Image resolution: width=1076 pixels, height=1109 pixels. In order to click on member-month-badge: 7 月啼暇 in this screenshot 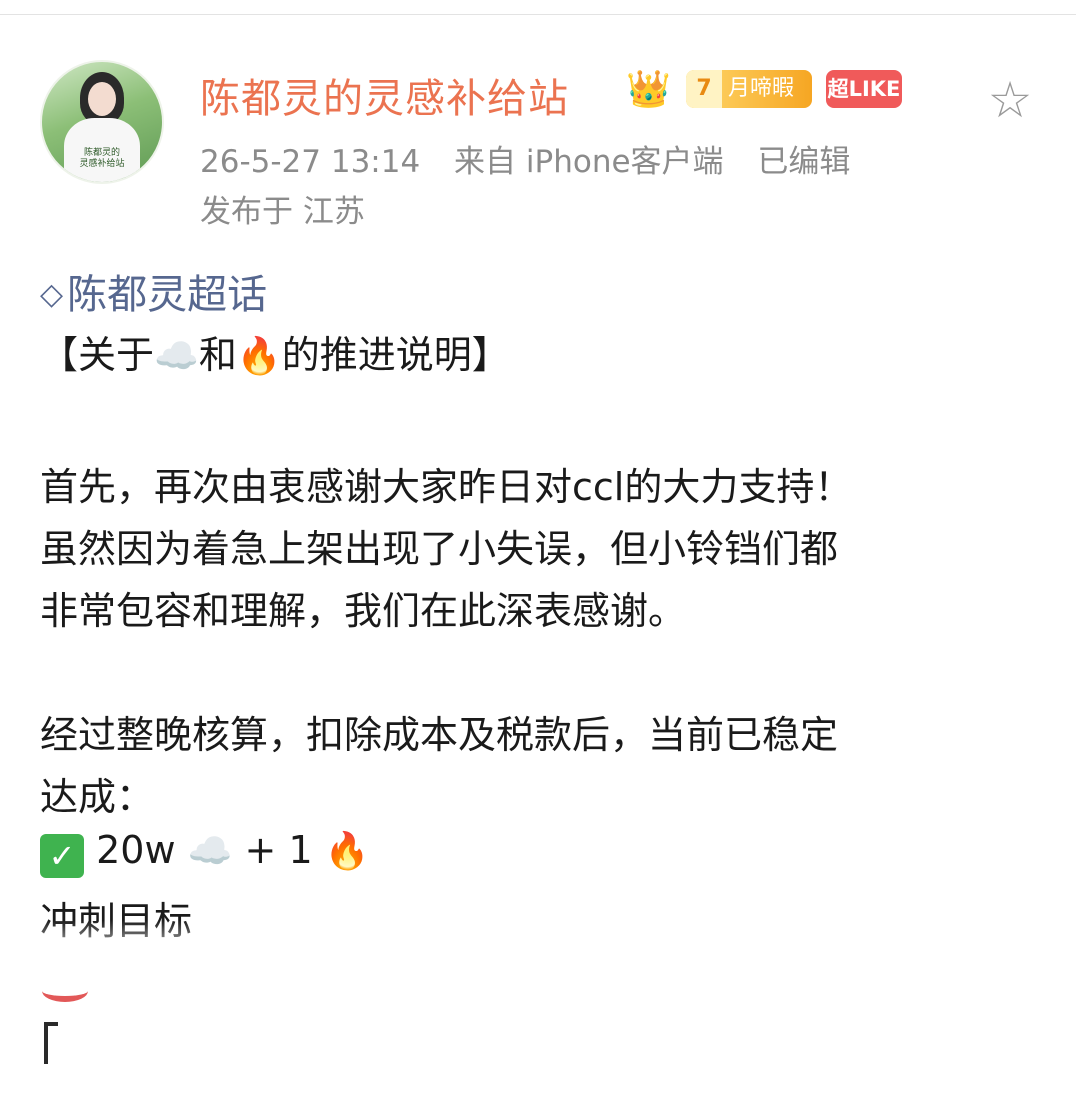, I will do `click(749, 89)`.